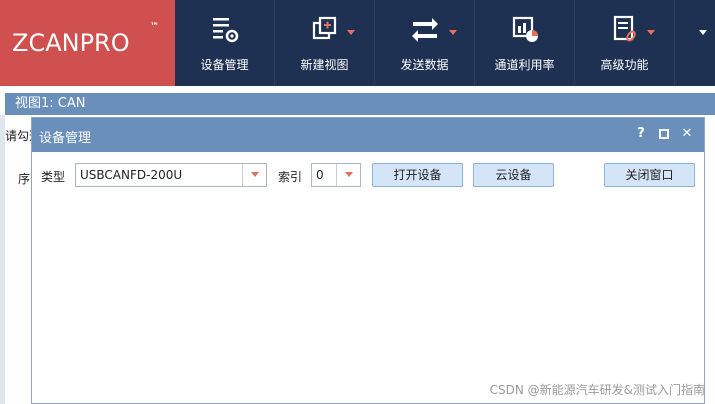 The image size is (715, 404). Describe the element at coordinates (290, 177) in the screenshot. I see `index-label: 索引` at that location.